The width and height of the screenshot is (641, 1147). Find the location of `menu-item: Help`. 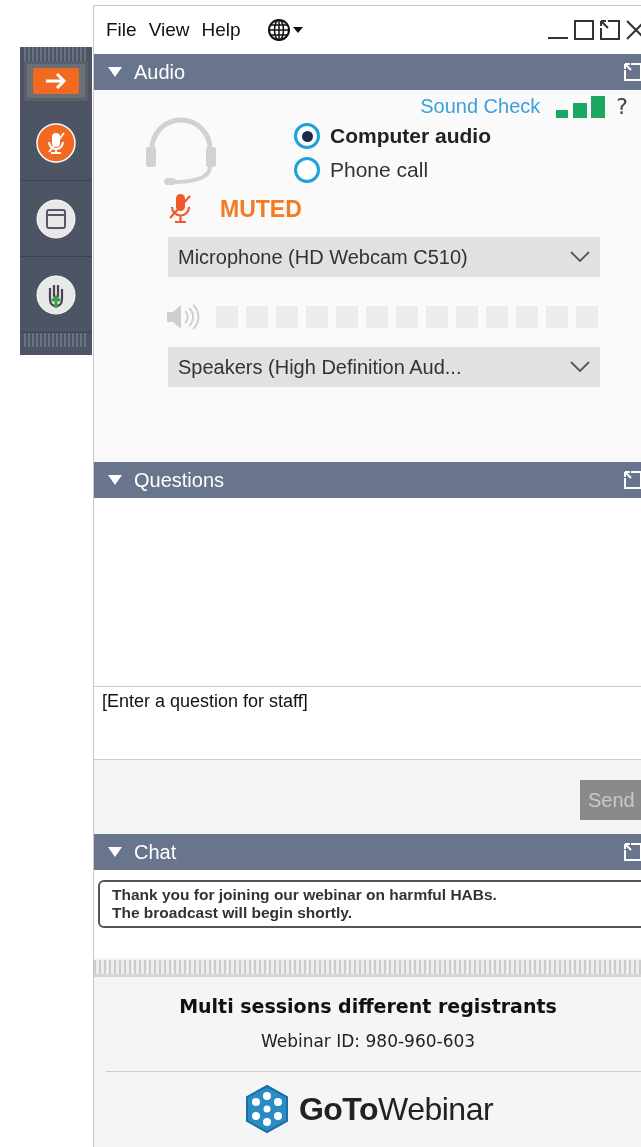

menu-item: Help is located at coordinates (221, 30).